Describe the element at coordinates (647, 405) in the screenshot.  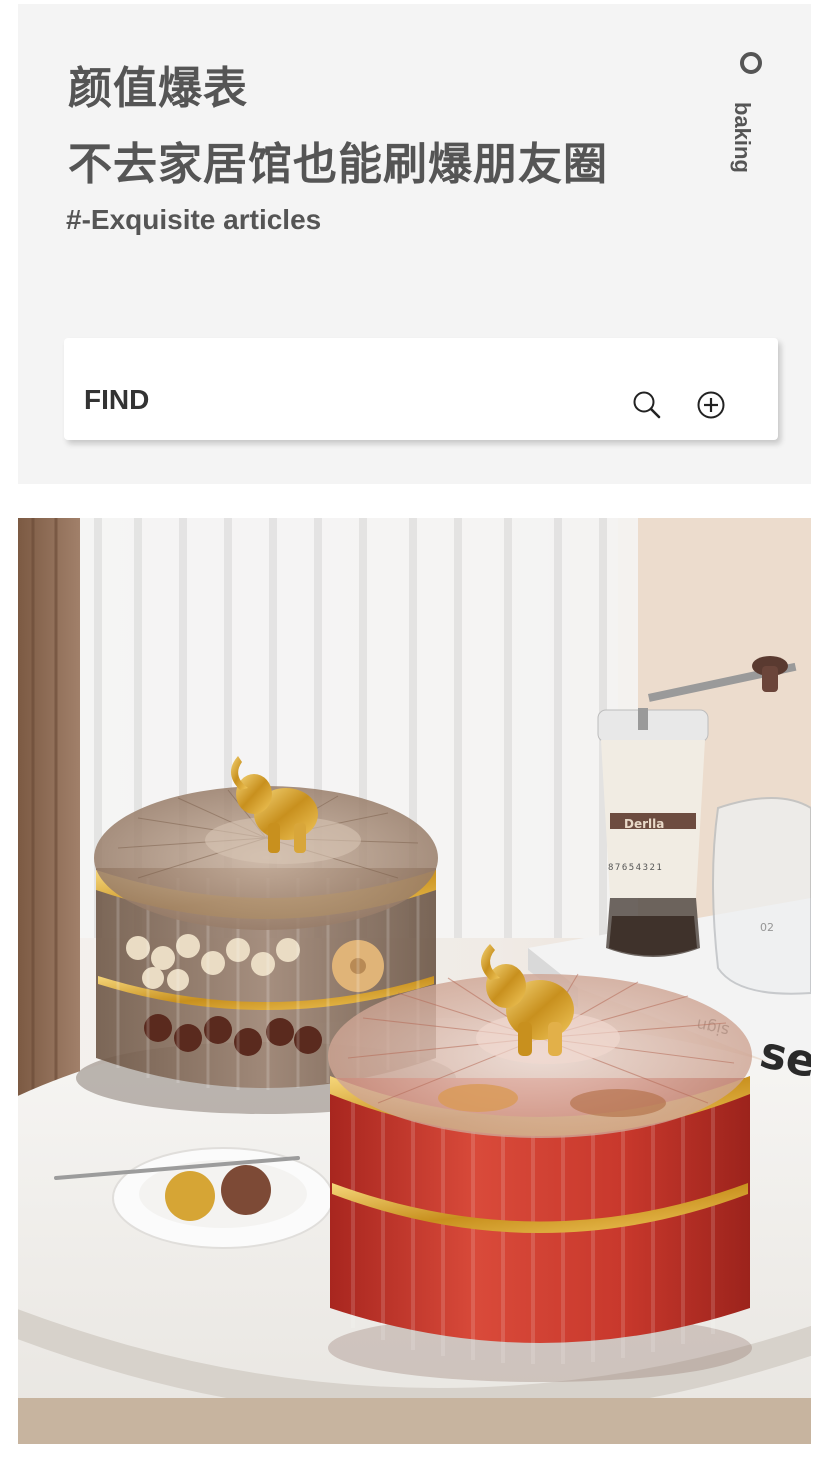
I see `magnifier-icon` at that location.